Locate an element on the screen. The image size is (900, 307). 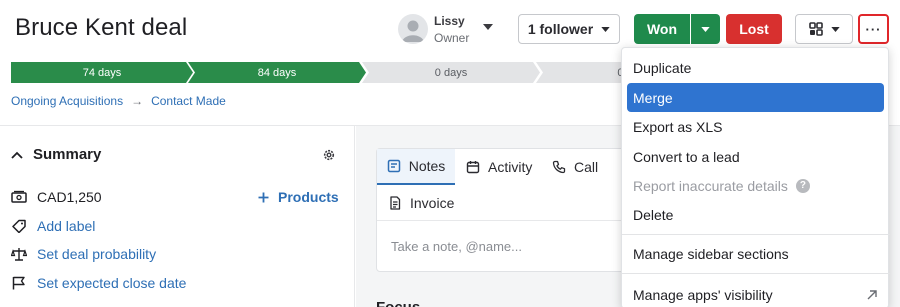
avatar is located at coordinates (413, 29).